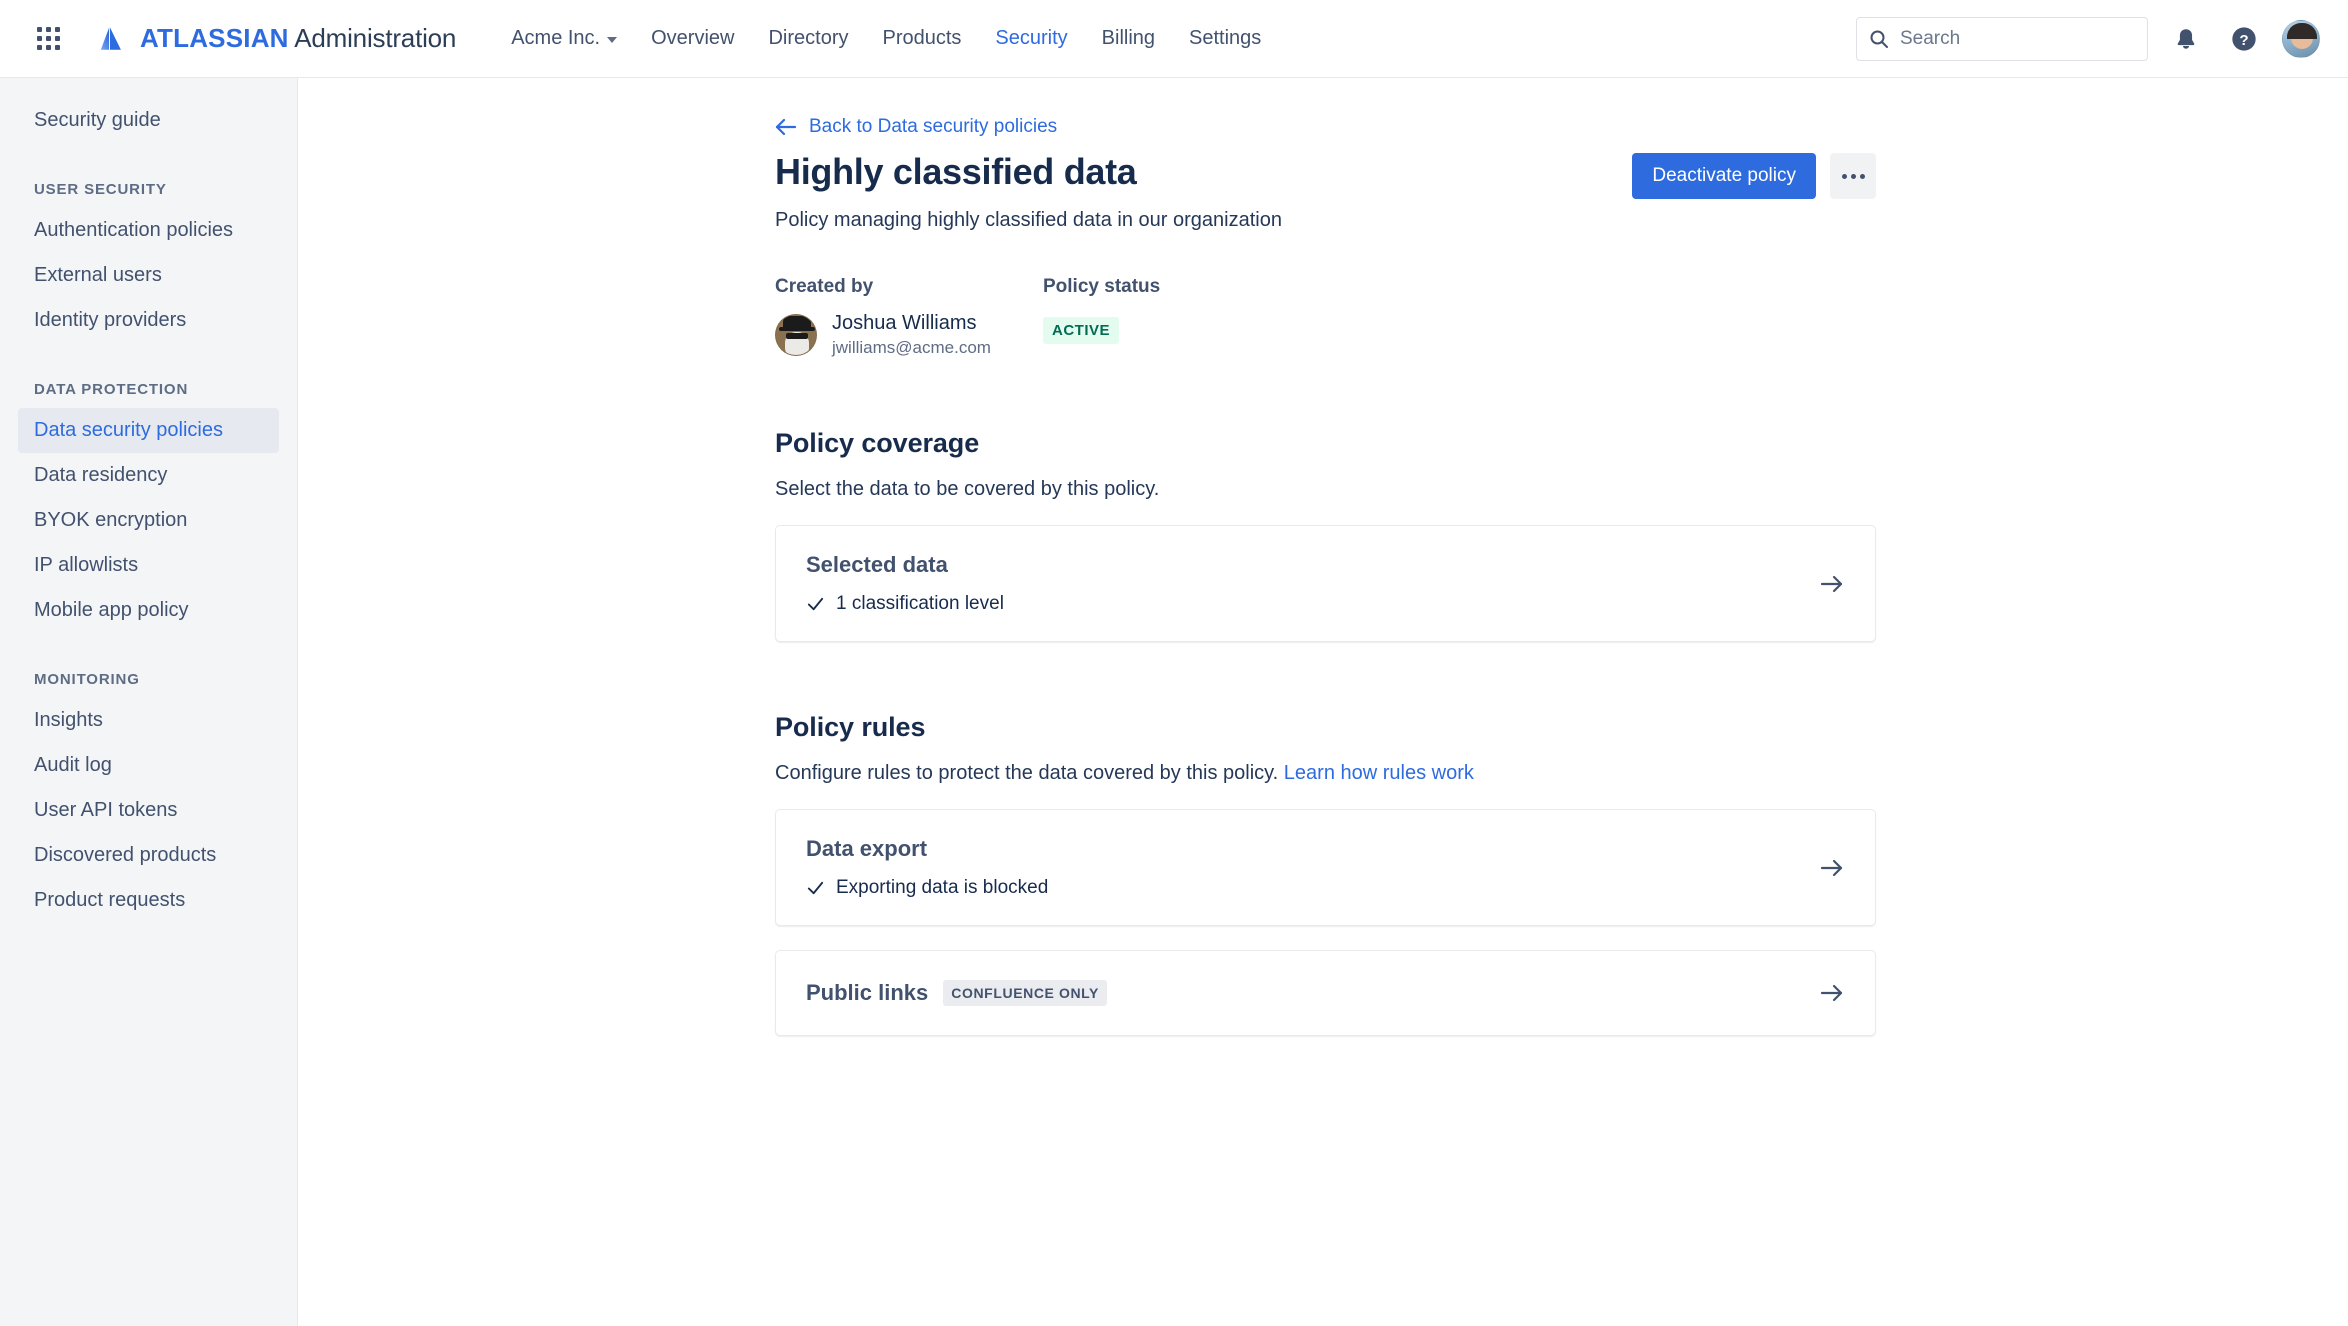 Image resolution: width=2348 pixels, height=1326 pixels. What do you see at coordinates (1379, 773) in the screenshot?
I see `learn-how-rules-work-link: Learn how rules work` at bounding box center [1379, 773].